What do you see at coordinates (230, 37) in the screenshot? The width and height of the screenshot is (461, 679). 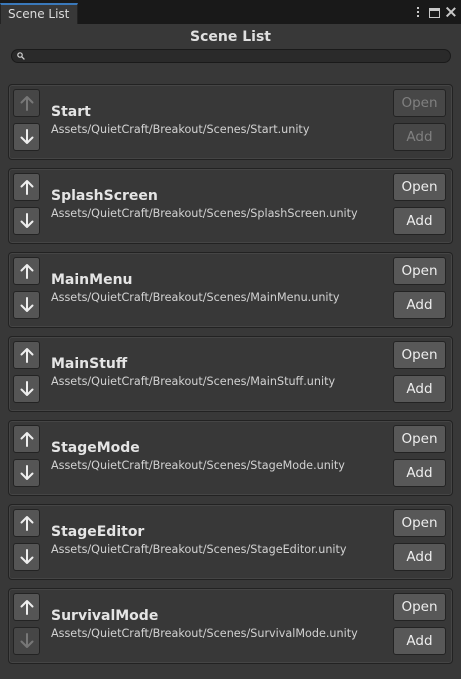 I see `page-title: Scene List` at bounding box center [230, 37].